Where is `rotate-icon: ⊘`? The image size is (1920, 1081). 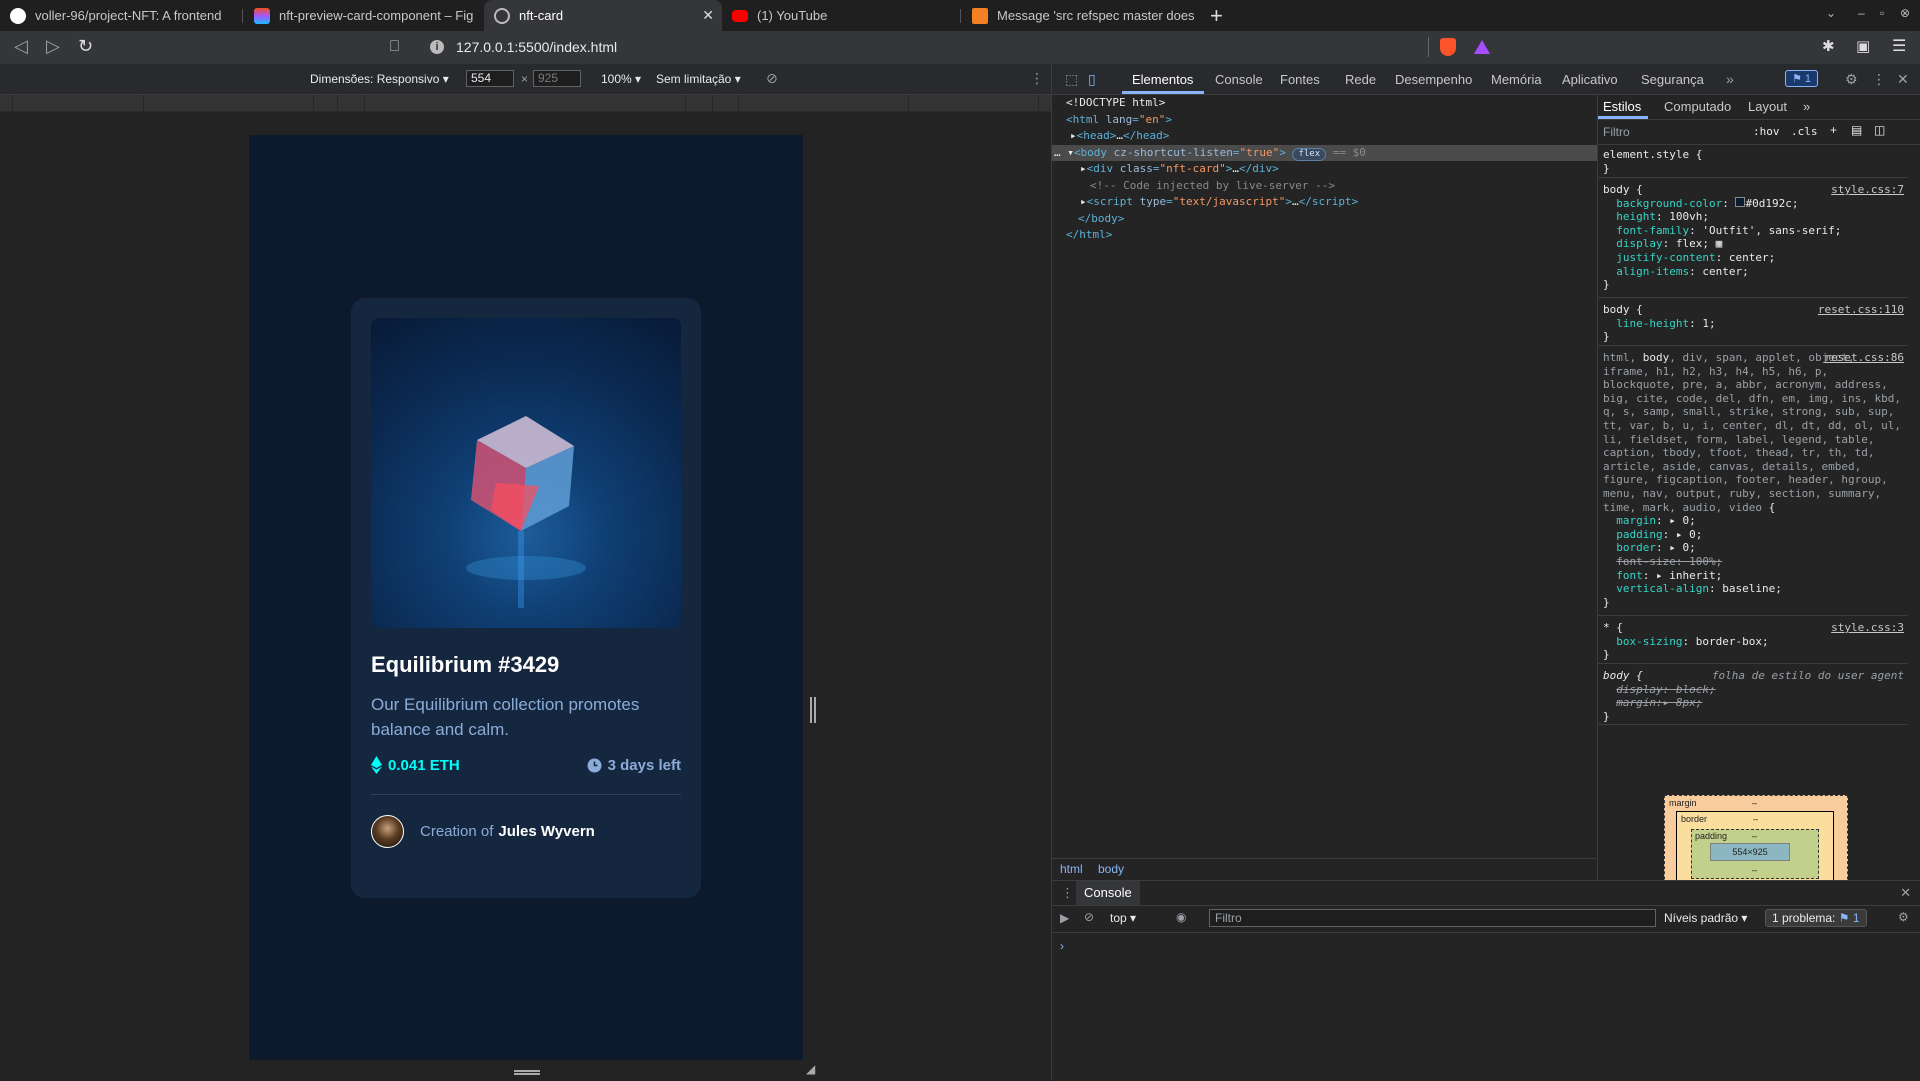 rotate-icon: ⊘ is located at coordinates (772, 78).